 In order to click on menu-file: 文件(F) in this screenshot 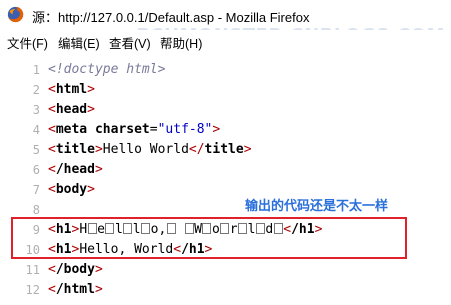, I will do `click(27, 42)`.